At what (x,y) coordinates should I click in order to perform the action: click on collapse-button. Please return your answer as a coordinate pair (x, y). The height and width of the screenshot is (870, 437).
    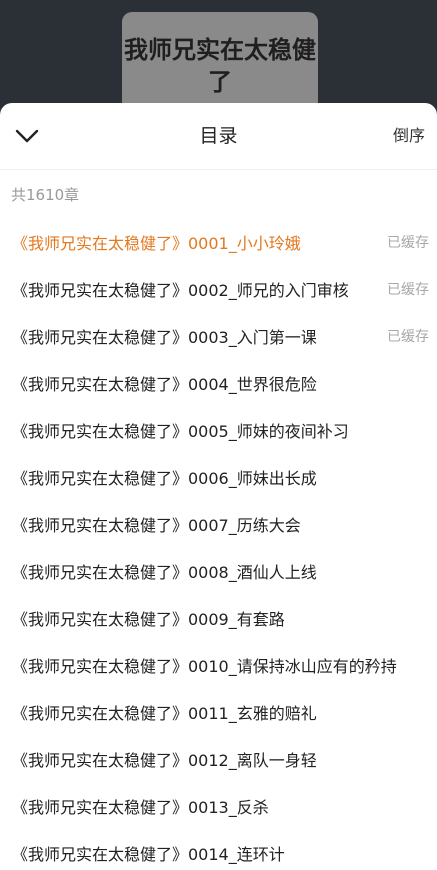
    Looking at the image, I should click on (27, 136).